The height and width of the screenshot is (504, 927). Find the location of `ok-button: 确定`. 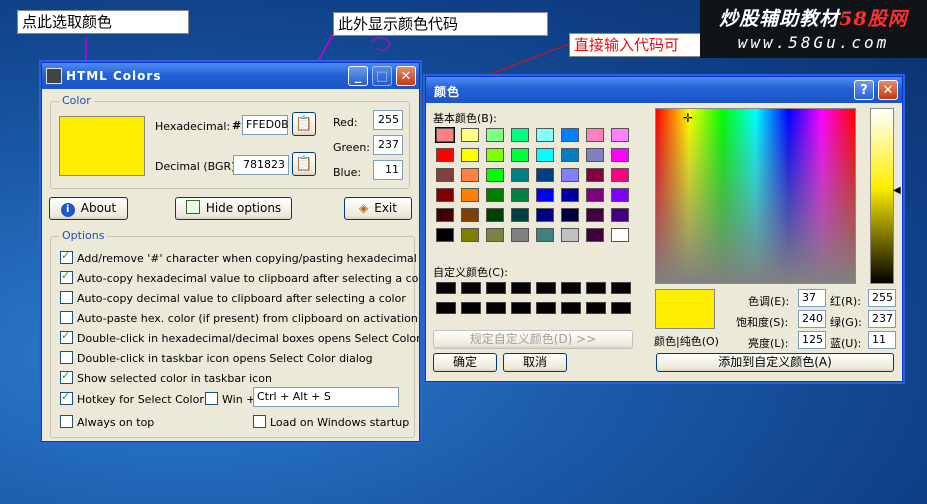

ok-button: 确定 is located at coordinates (465, 362).